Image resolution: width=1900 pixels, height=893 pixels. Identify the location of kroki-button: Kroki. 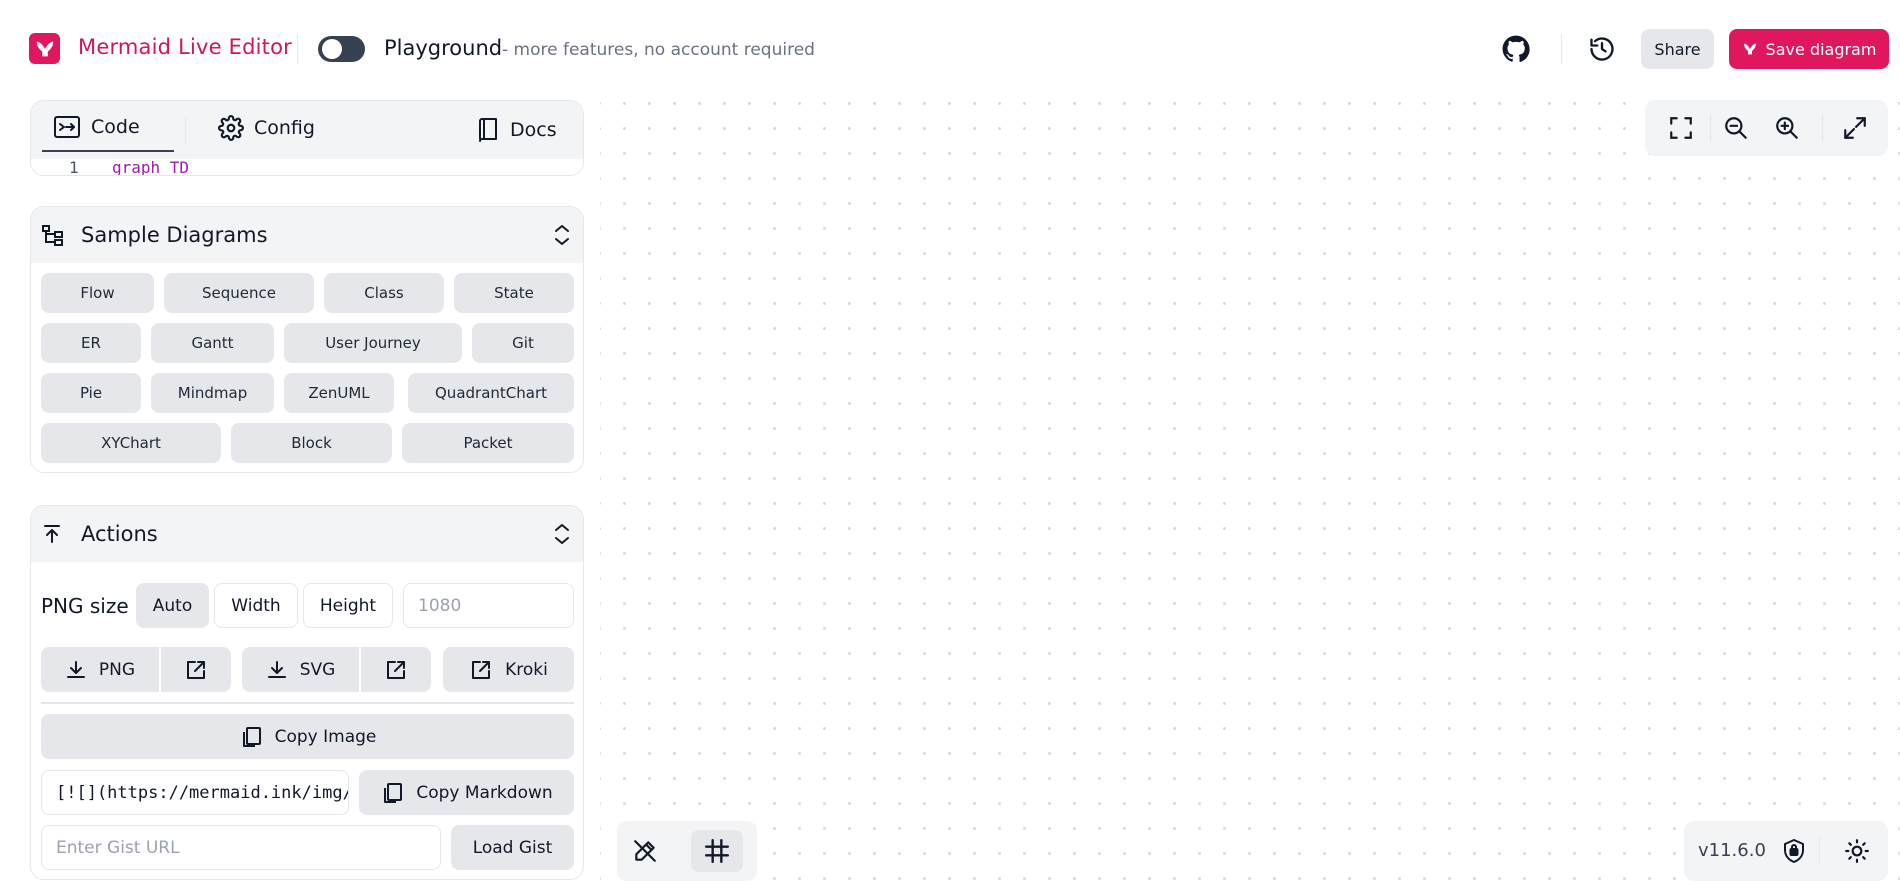
(508, 669).